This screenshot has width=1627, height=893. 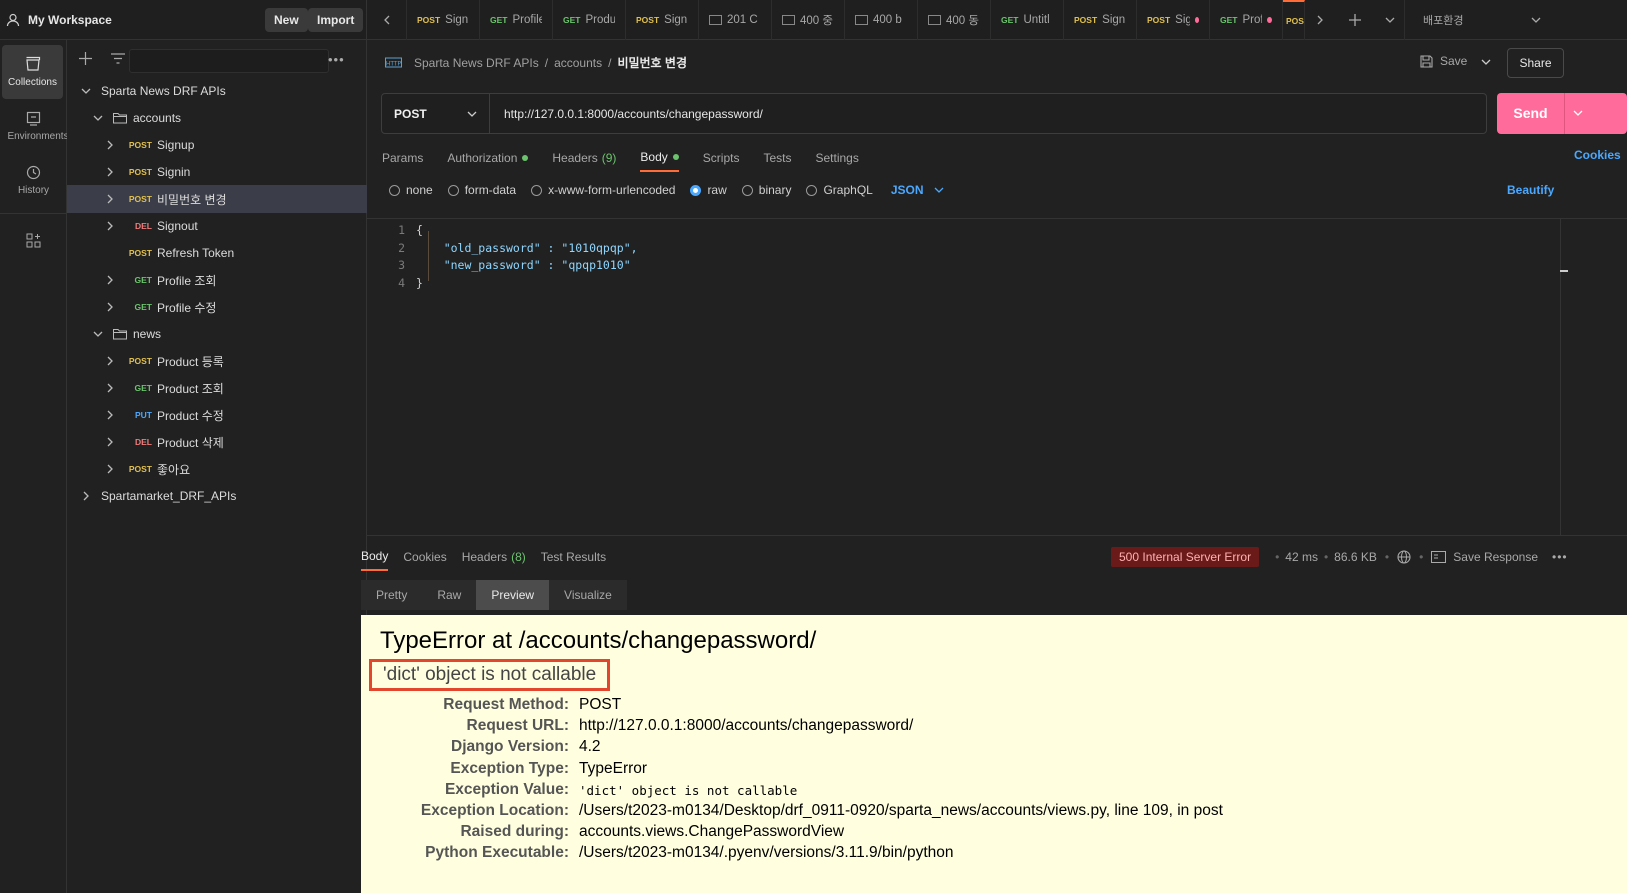 I want to click on response-time: 42 ms, so click(x=1301, y=557).